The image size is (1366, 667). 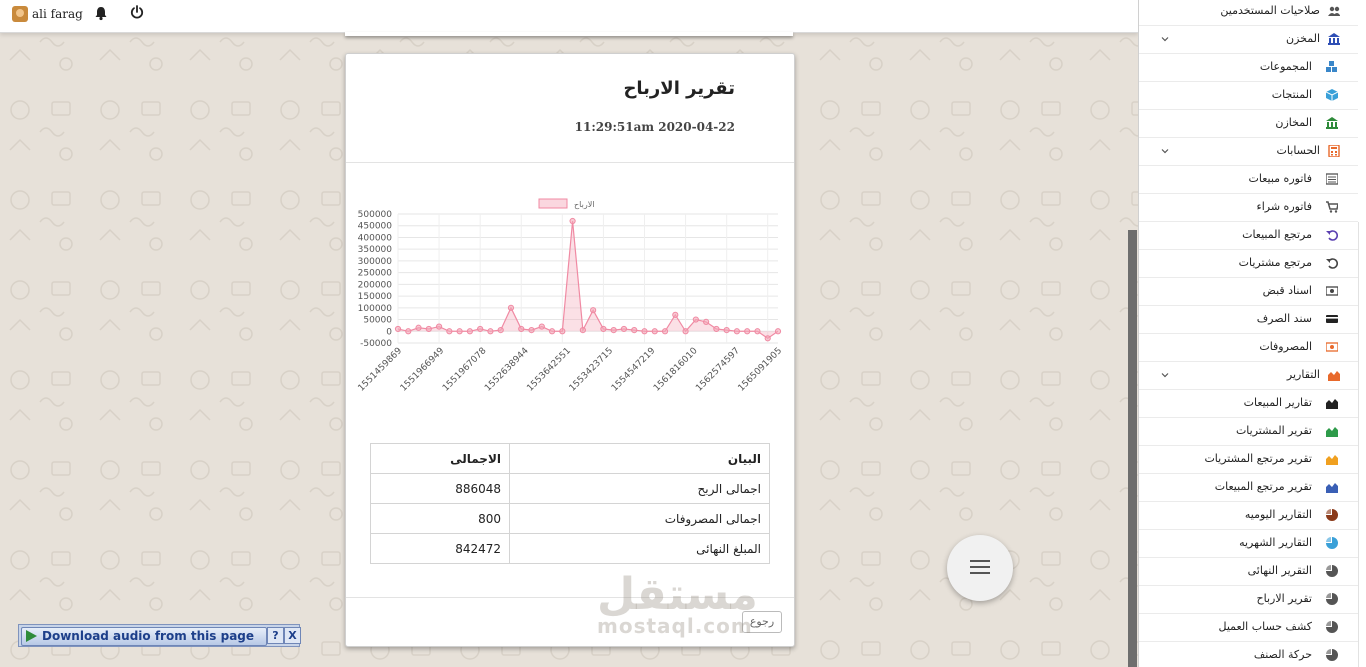 I want to click on sidebar-item: التقارير اليوميه, so click(x=1248, y=515).